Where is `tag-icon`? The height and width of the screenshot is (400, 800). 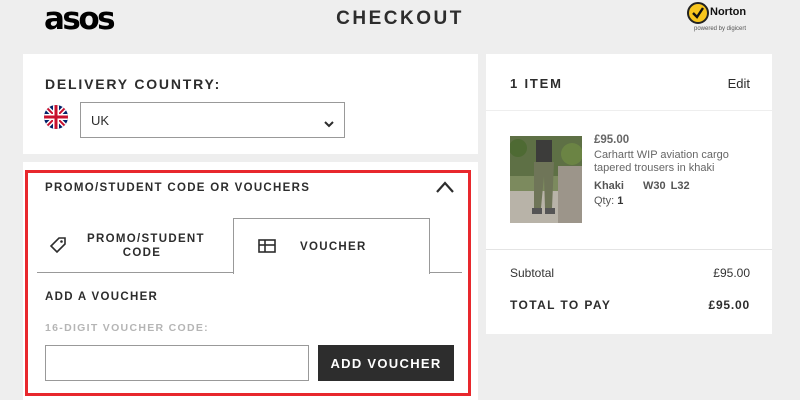 tag-icon is located at coordinates (58, 247).